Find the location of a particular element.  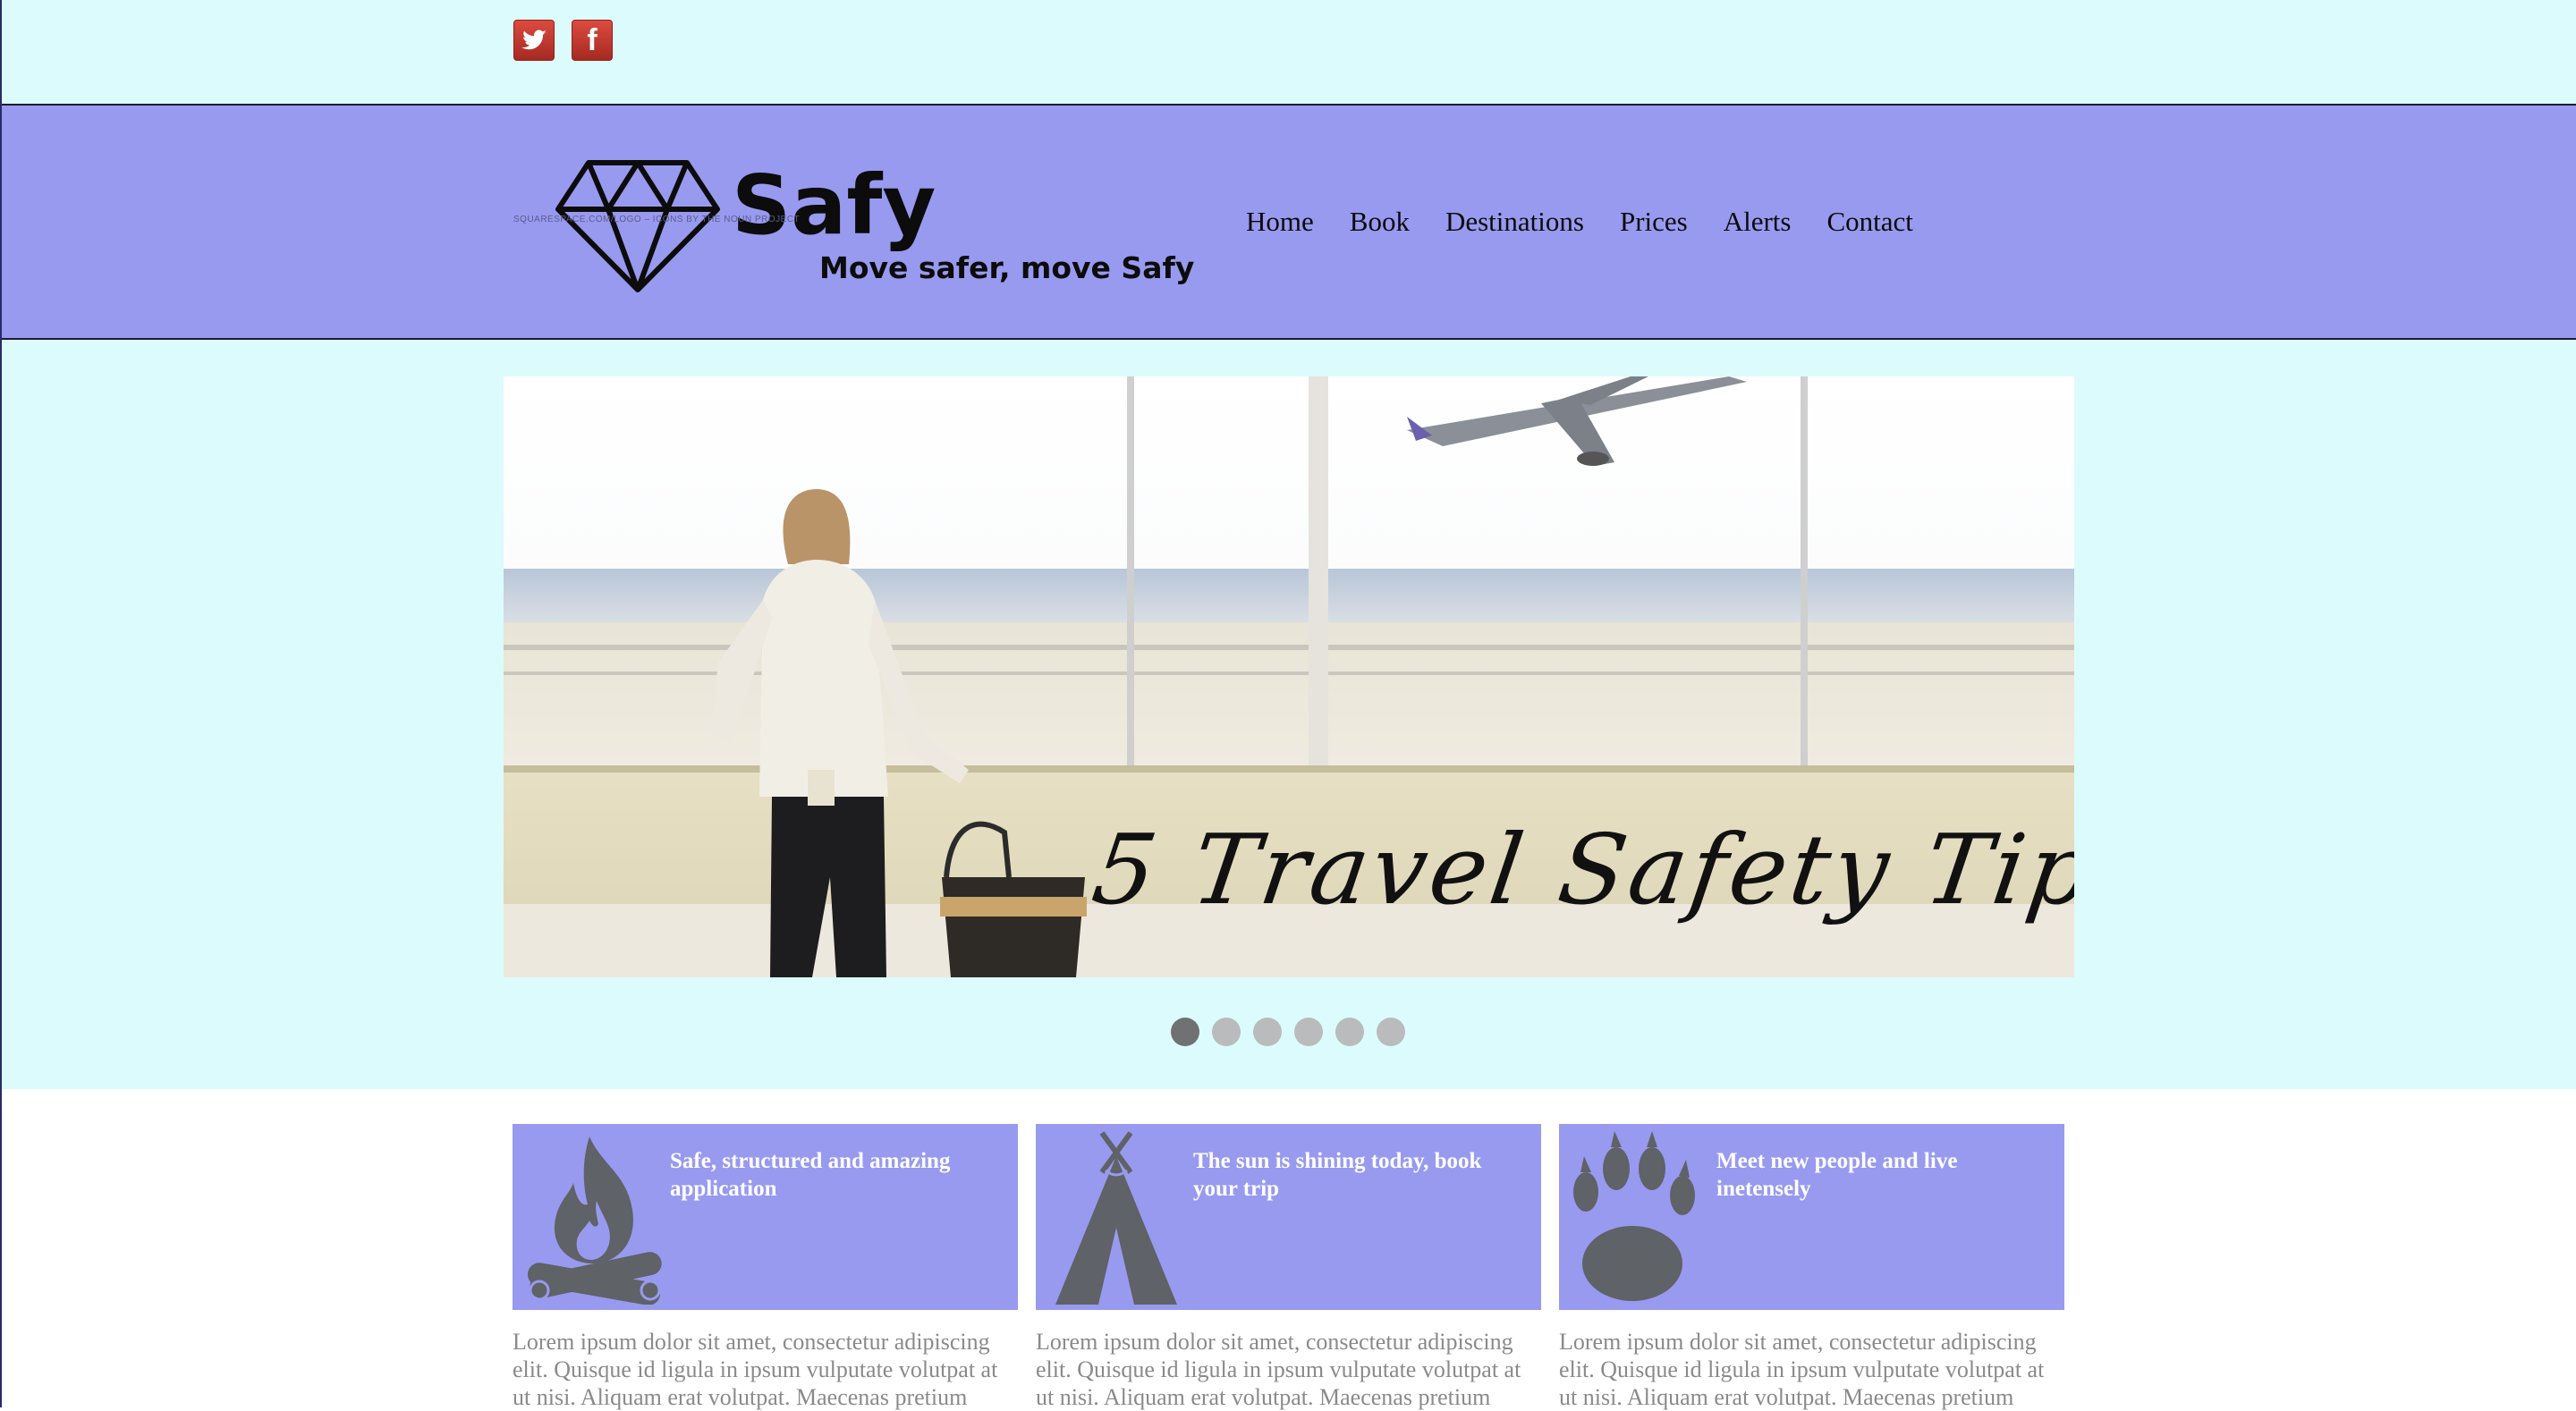

card-banner: Meet new people and live inetensely is located at coordinates (1811, 1217).